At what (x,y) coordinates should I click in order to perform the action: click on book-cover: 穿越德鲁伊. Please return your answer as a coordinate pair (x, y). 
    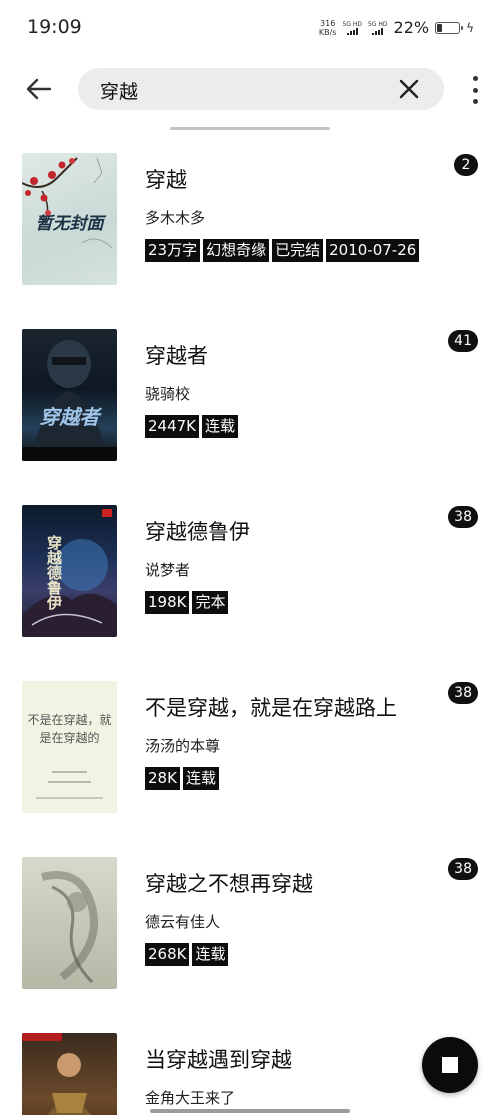
    Looking at the image, I should click on (69, 571).